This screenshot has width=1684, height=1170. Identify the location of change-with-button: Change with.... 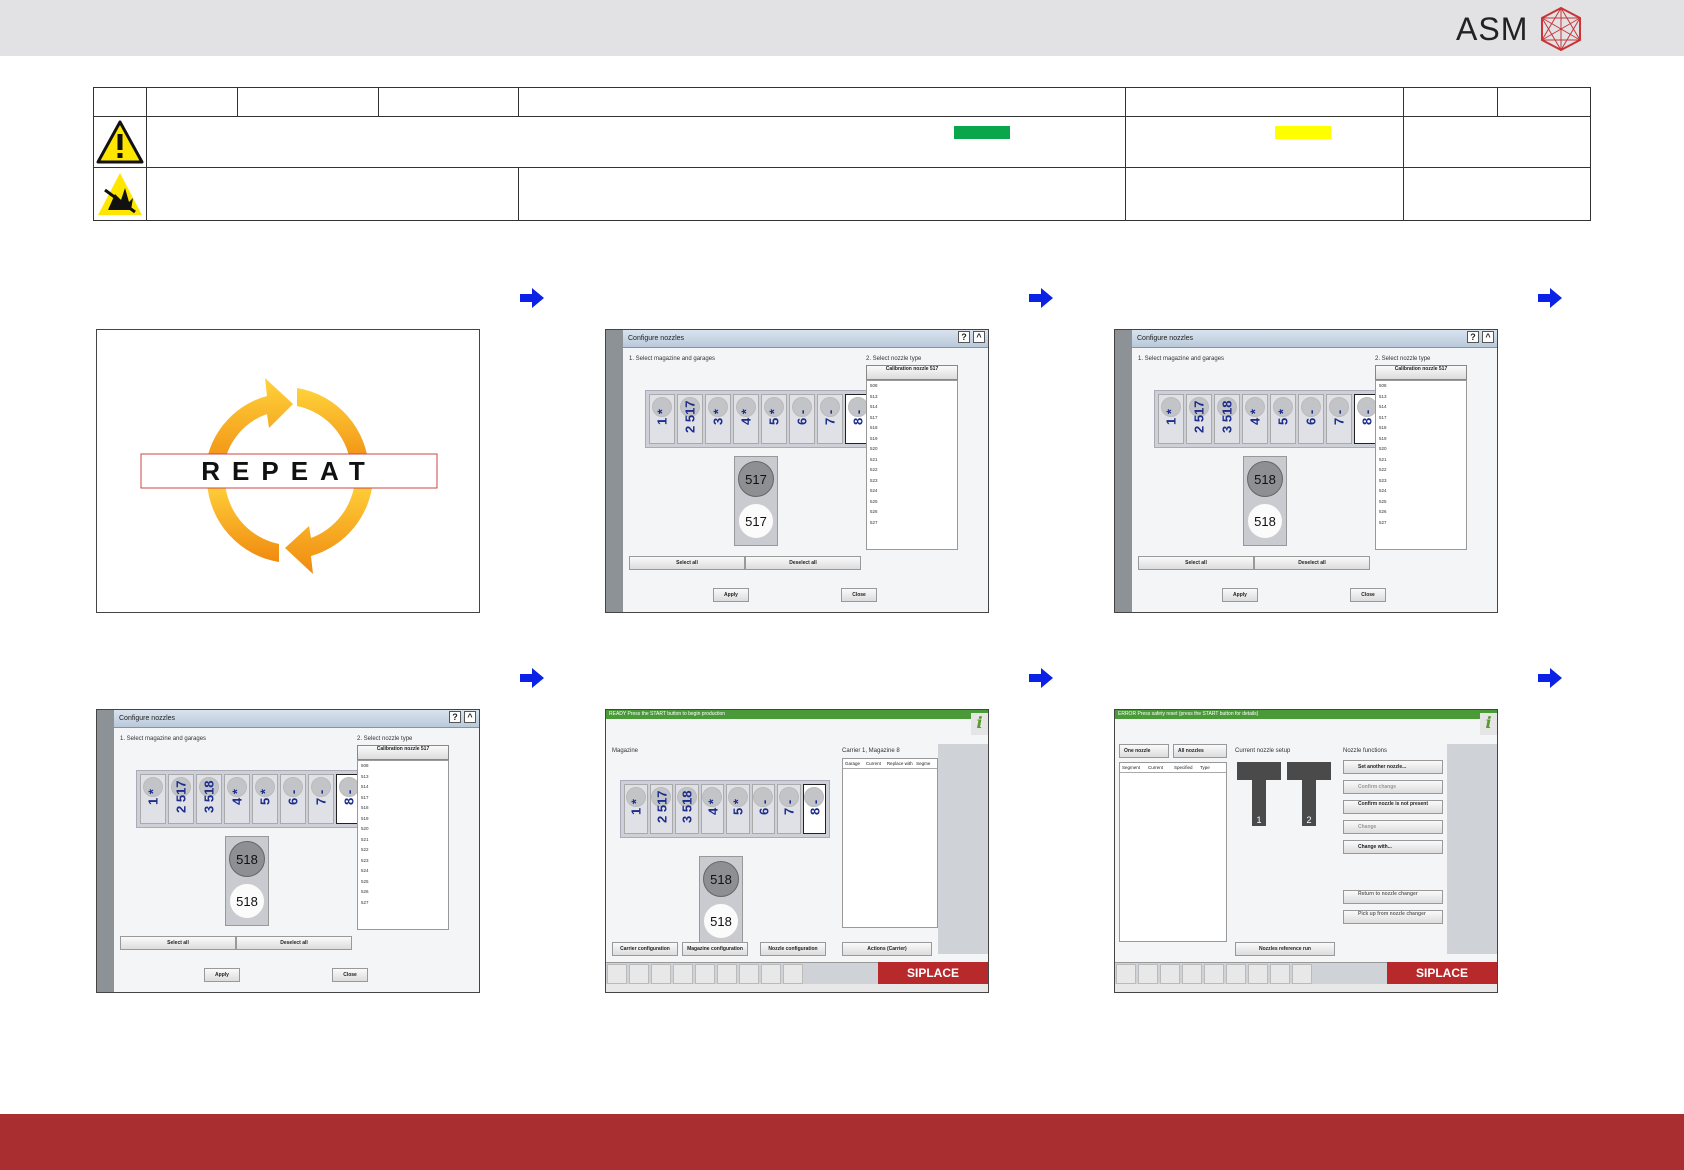
(1393, 847).